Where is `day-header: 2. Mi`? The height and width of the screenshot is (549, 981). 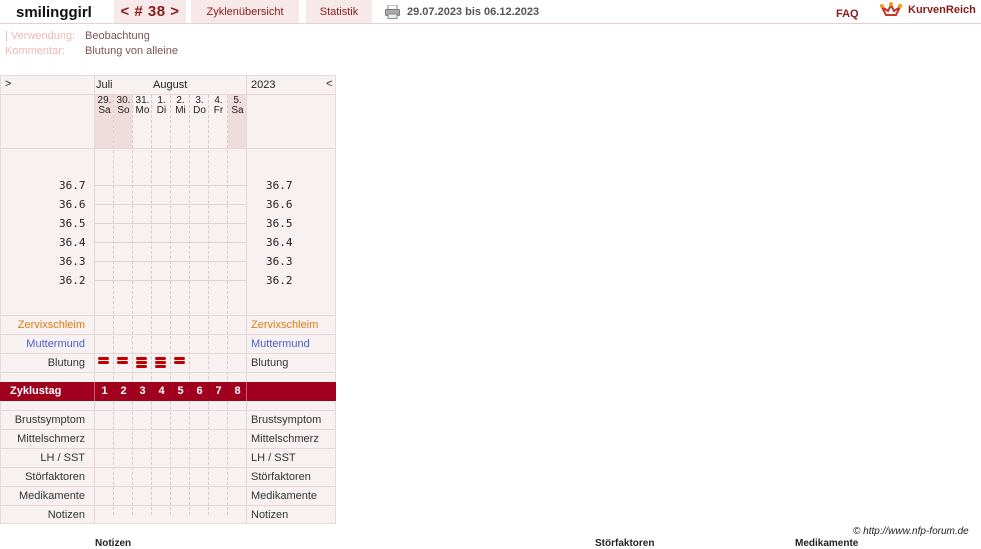 day-header: 2. Mi is located at coordinates (180, 106).